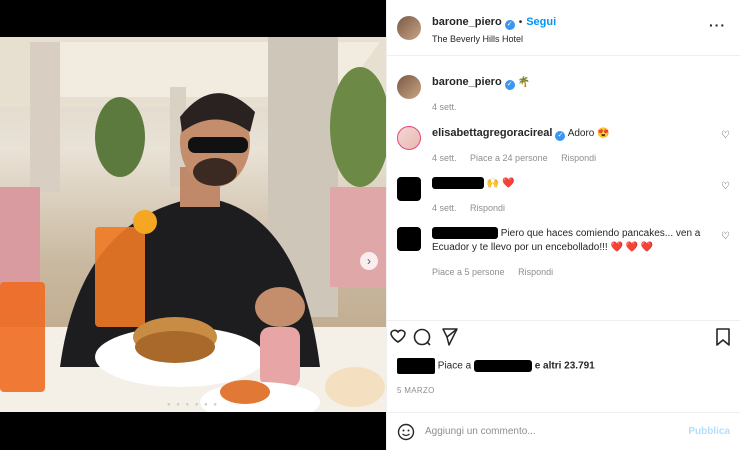 Image resolution: width=740 pixels, height=450 pixels. What do you see at coordinates (468, 272) in the screenshot?
I see `comment-likes: Piace a 5 persone` at bounding box center [468, 272].